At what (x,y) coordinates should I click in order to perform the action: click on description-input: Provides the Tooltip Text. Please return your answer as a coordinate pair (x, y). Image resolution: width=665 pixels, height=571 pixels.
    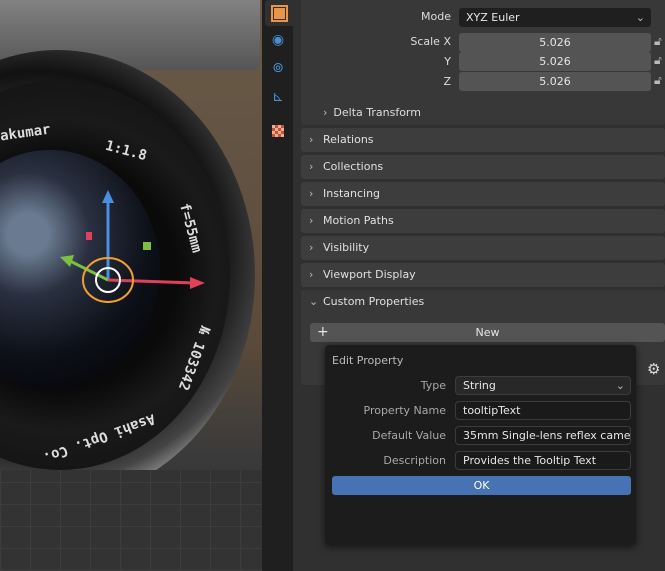
    Looking at the image, I should click on (543, 460).